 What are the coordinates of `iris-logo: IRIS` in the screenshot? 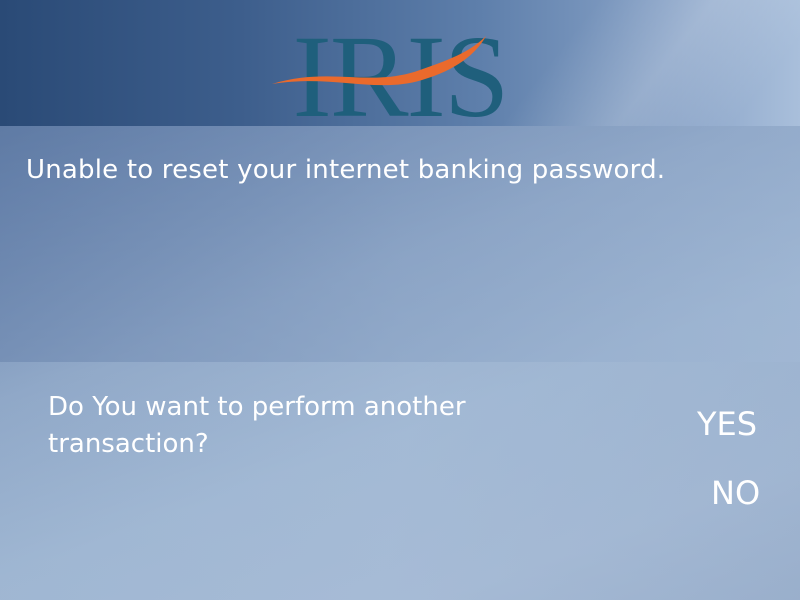 It's located at (390, 69).